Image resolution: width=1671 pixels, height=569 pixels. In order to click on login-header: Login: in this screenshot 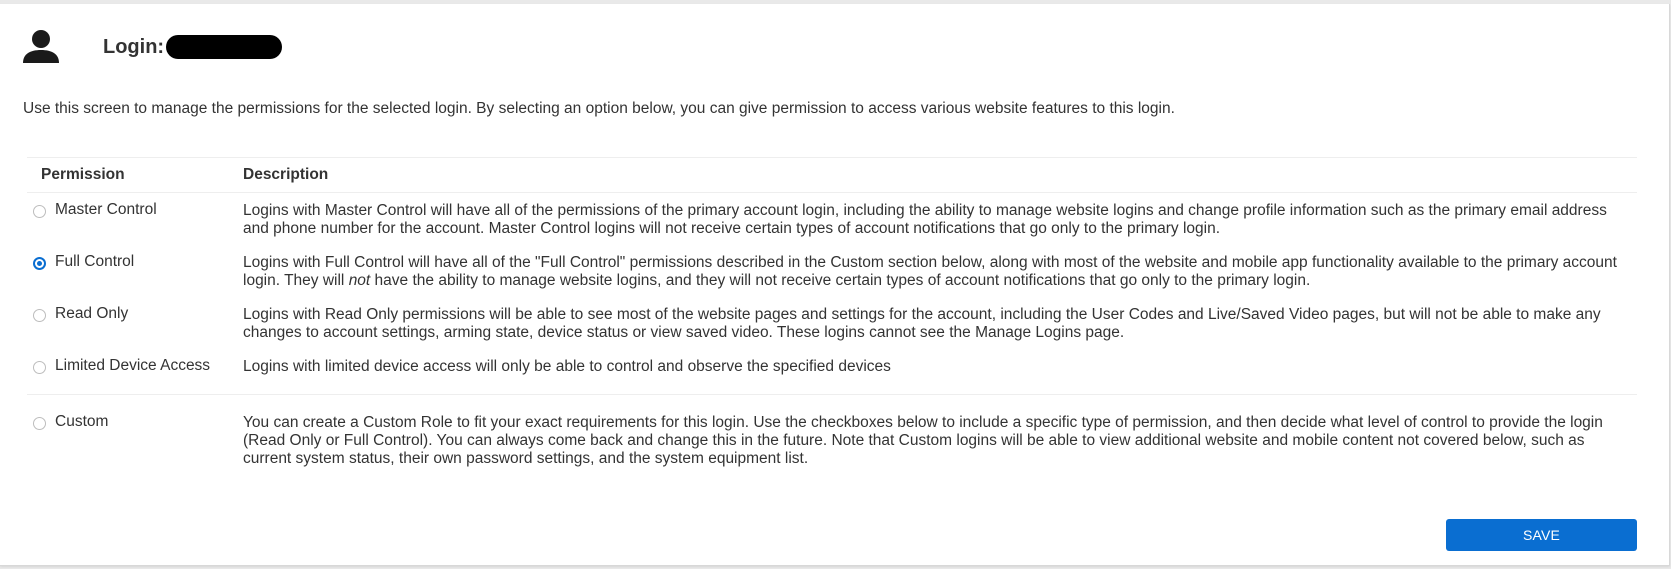, I will do `click(152, 47)`.